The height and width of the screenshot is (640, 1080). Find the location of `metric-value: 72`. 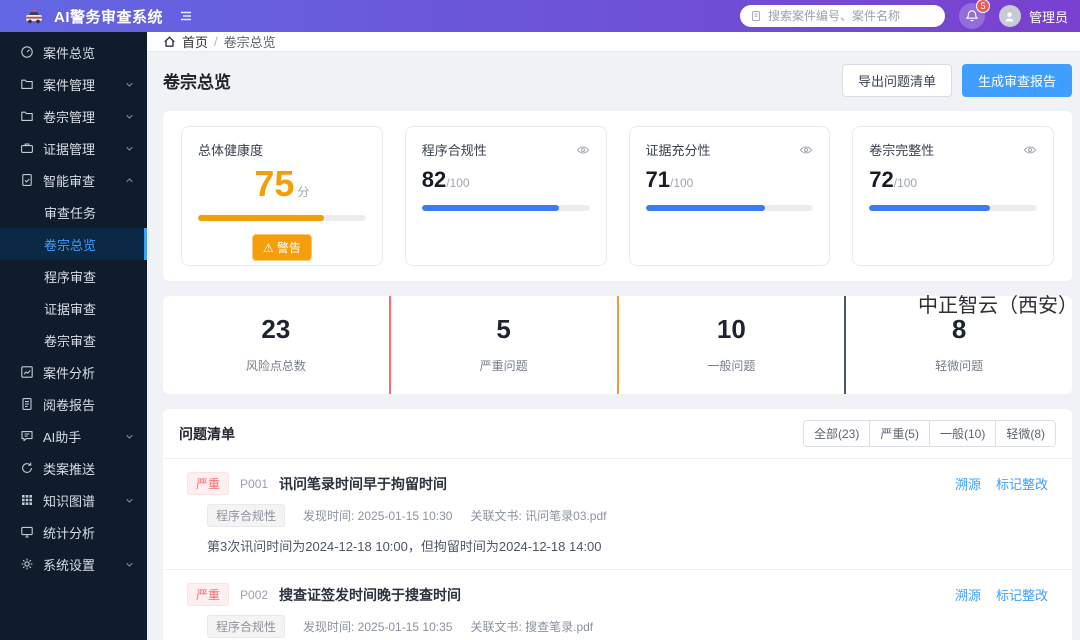

metric-value: 72 is located at coordinates (881, 179).